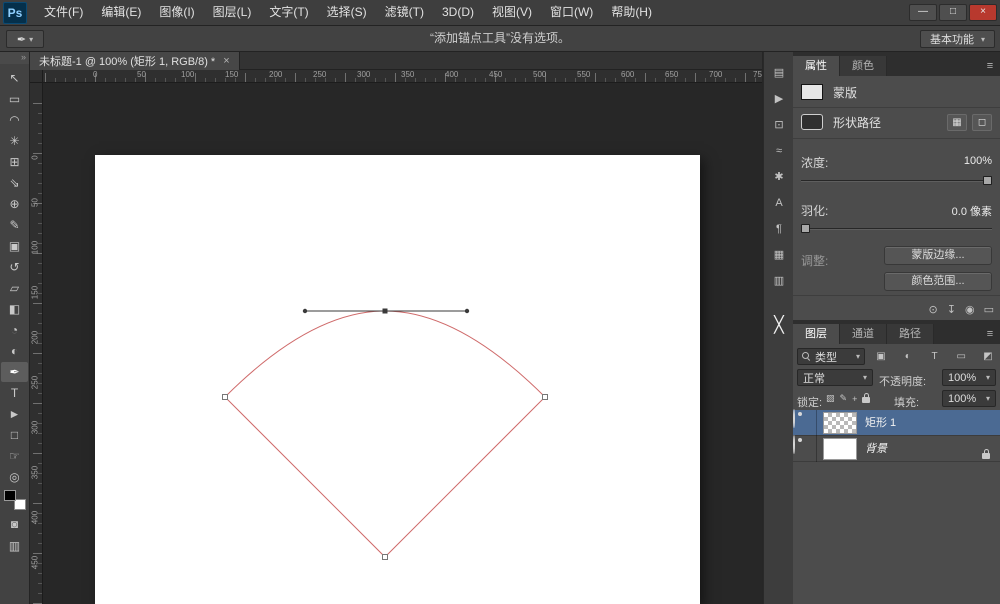 This screenshot has height=604, width=1000. Describe the element at coordinates (571, 12) in the screenshot. I see `menu-item: 窗口(W)` at that location.